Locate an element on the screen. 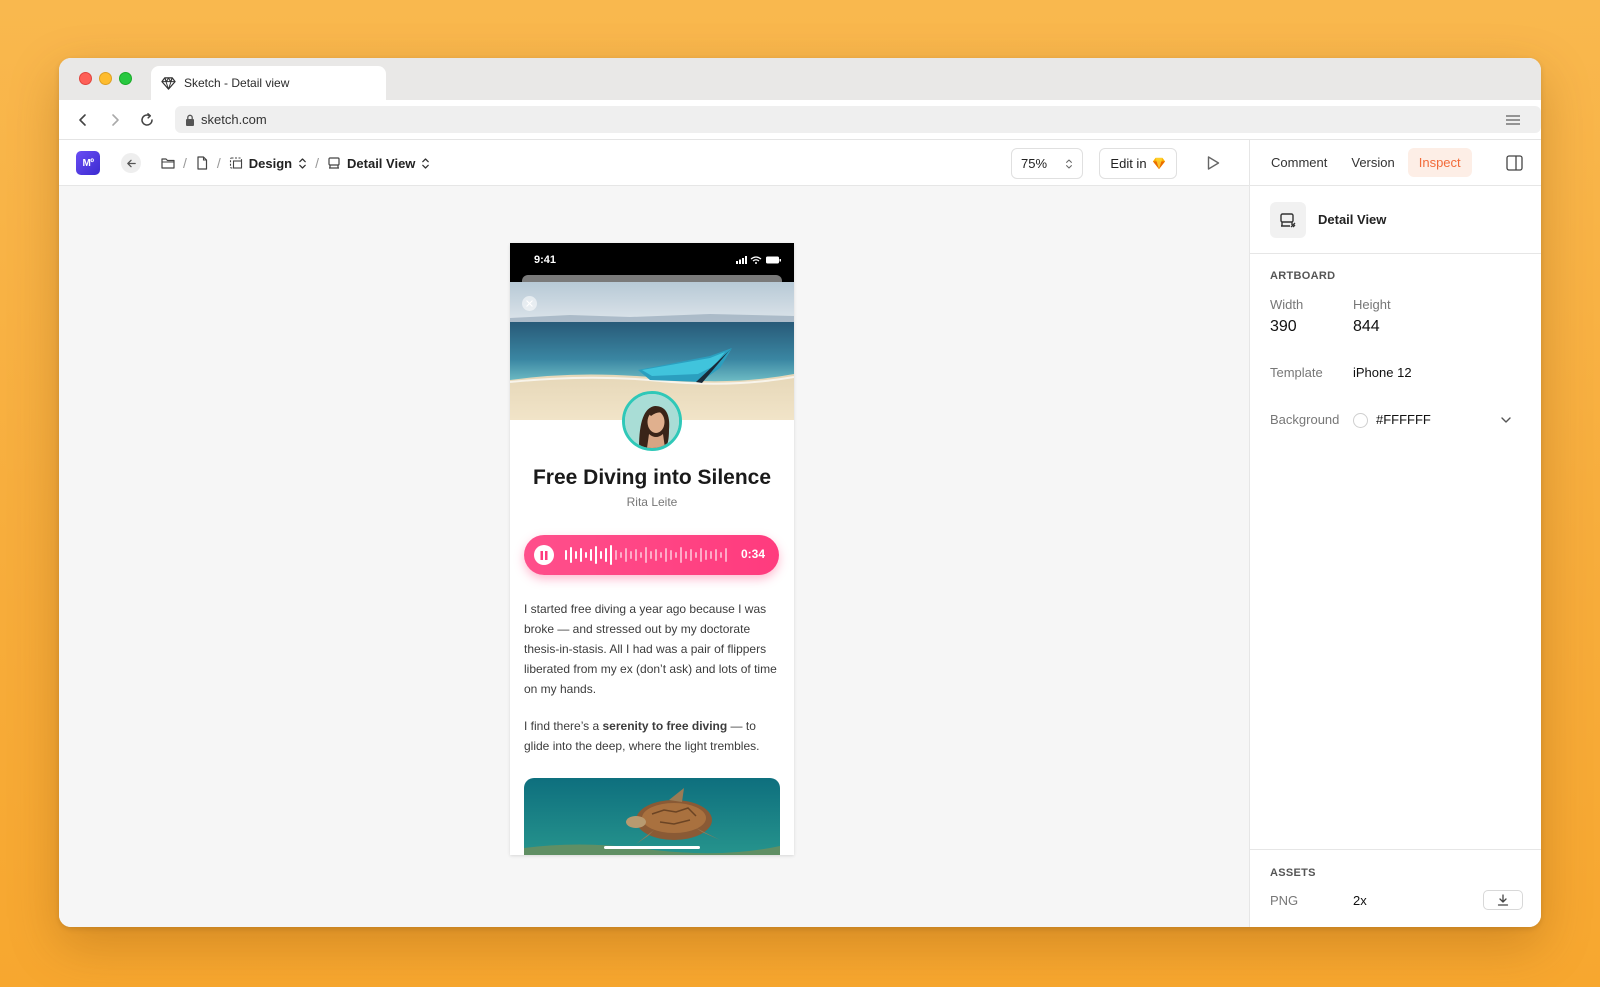 Image resolution: width=1600 pixels, height=987 pixels. tab-title: Sketch - Detail view is located at coordinates (237, 83).